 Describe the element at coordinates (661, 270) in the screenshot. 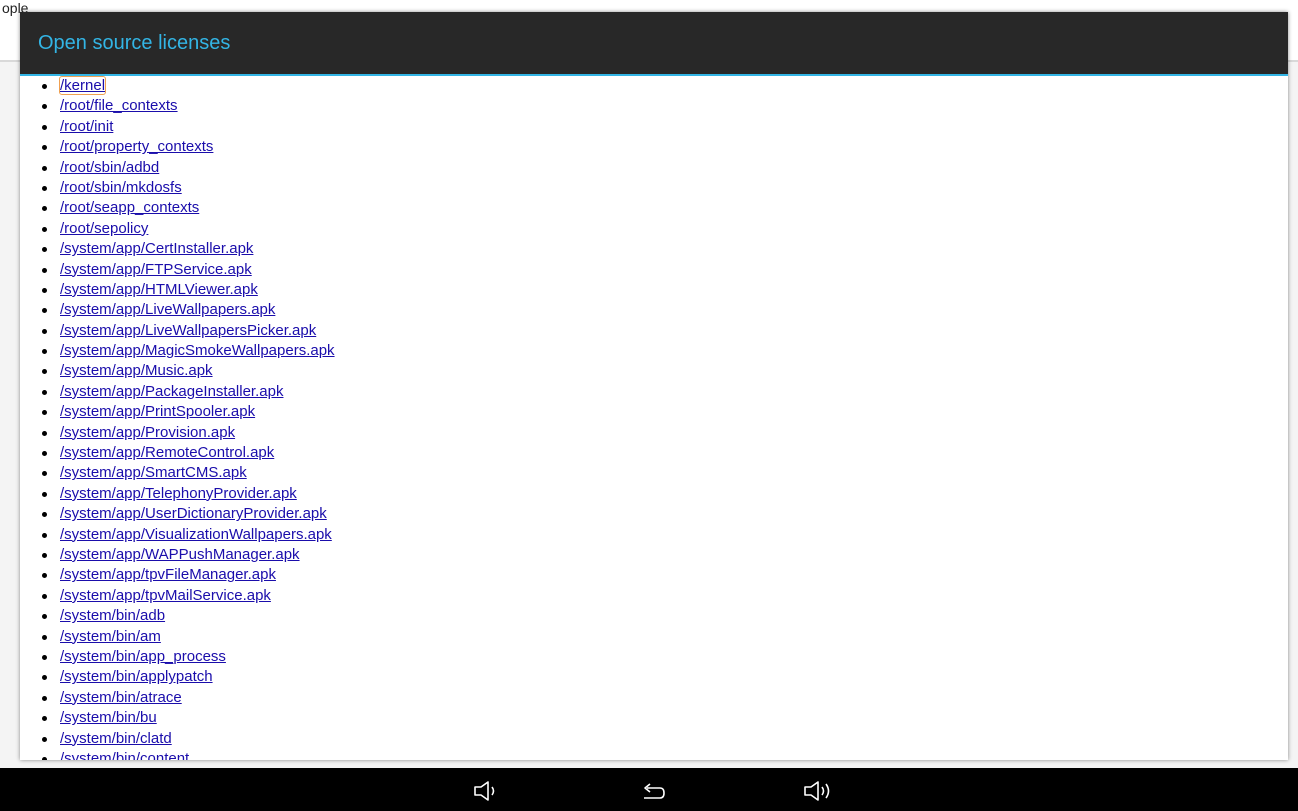

I see `license-list-item: /system/app/FTPService.apk` at that location.